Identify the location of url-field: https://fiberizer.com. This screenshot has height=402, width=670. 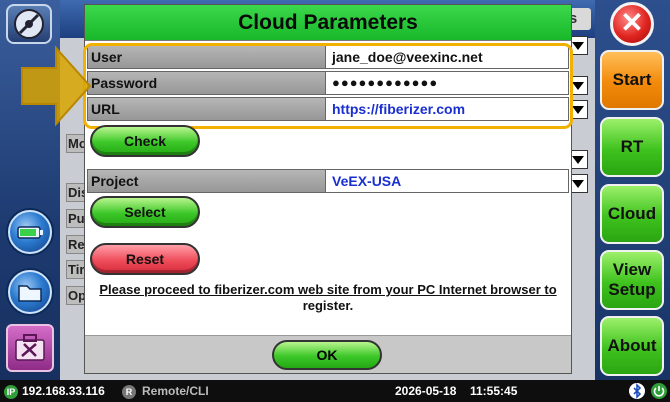
(397, 109).